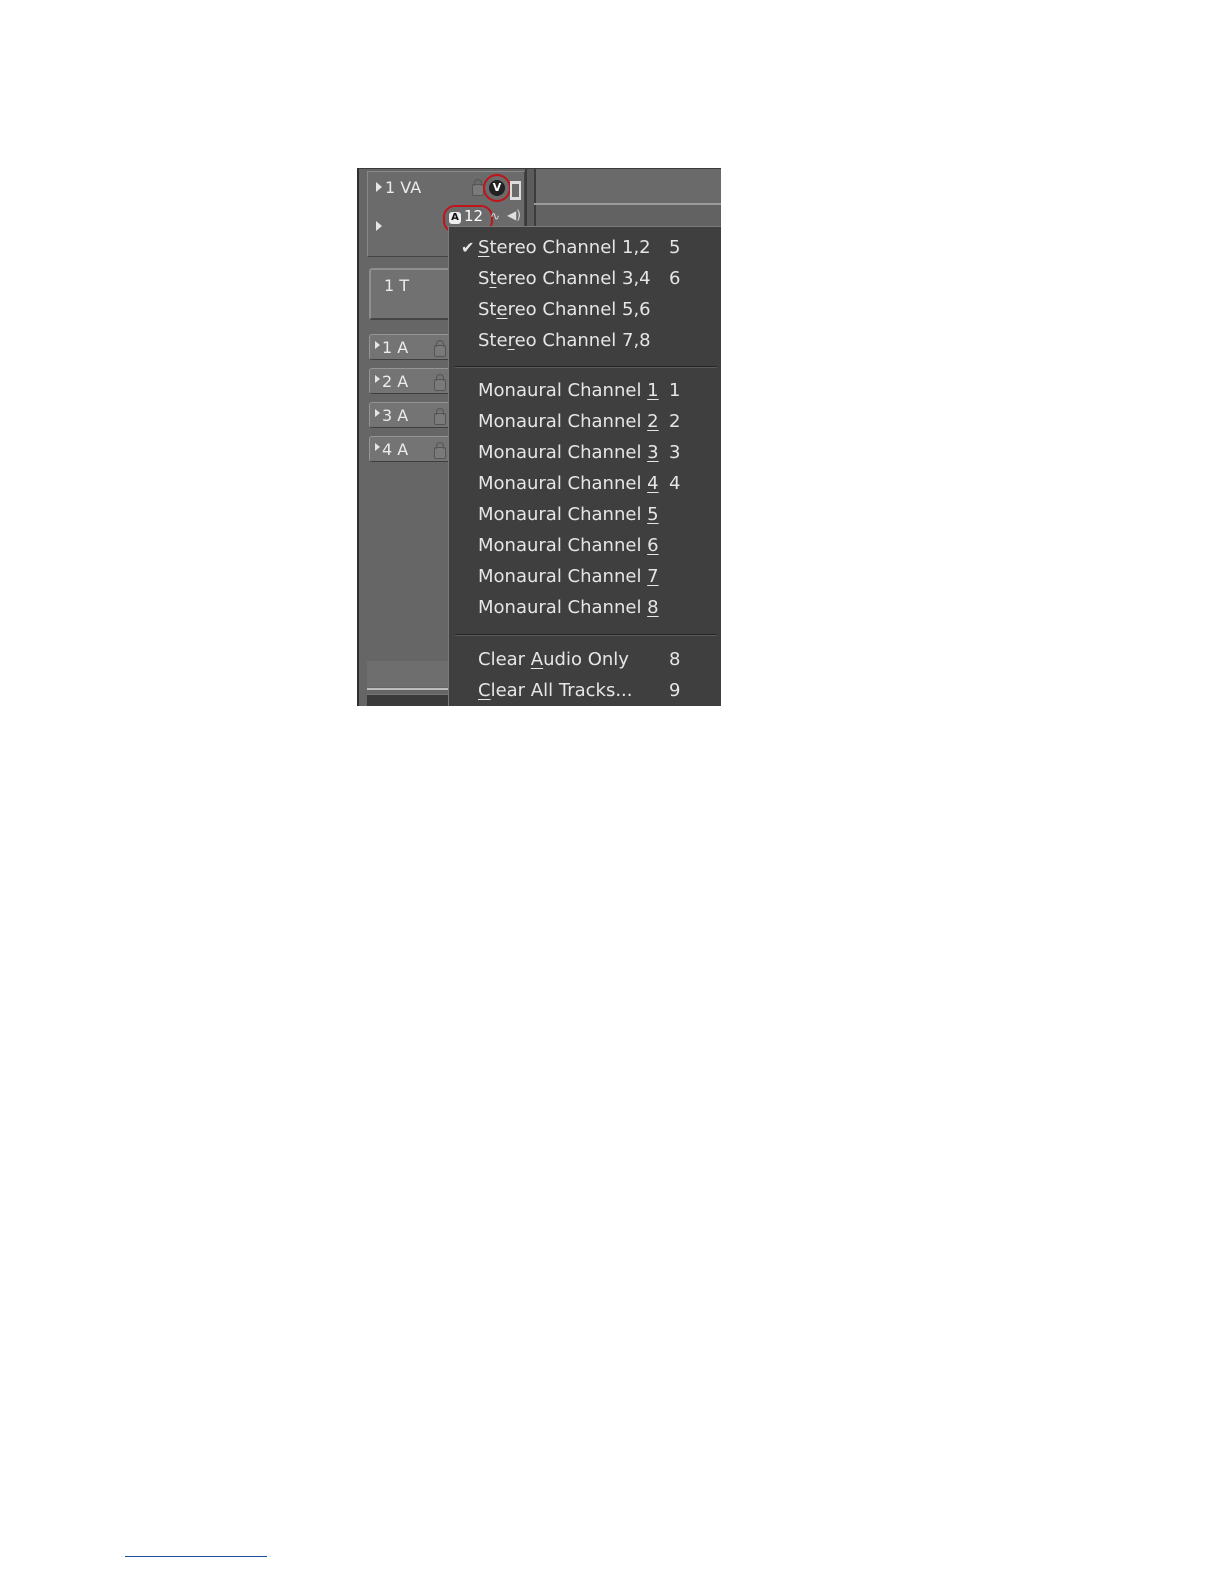 The height and width of the screenshot is (1584, 1224). I want to click on footnote-rule, so click(196, 1556).